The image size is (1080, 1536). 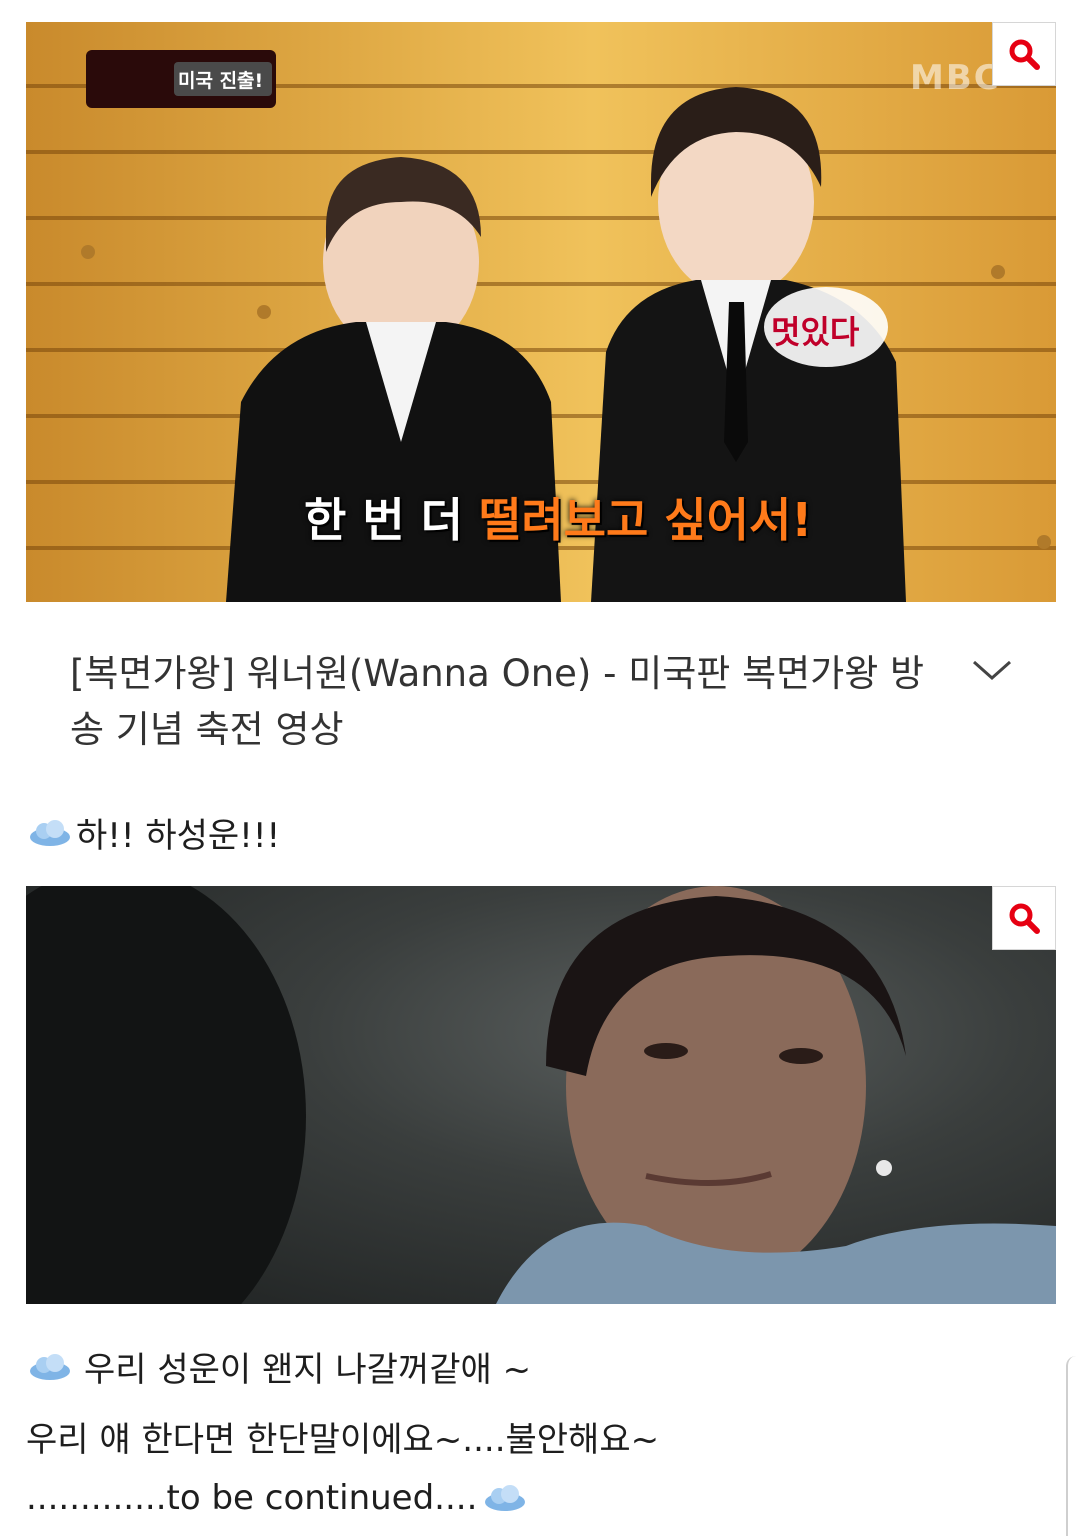 I want to click on video-subtitle: 한 번 더 떨려보고 싶어서!, so click(x=558, y=517).